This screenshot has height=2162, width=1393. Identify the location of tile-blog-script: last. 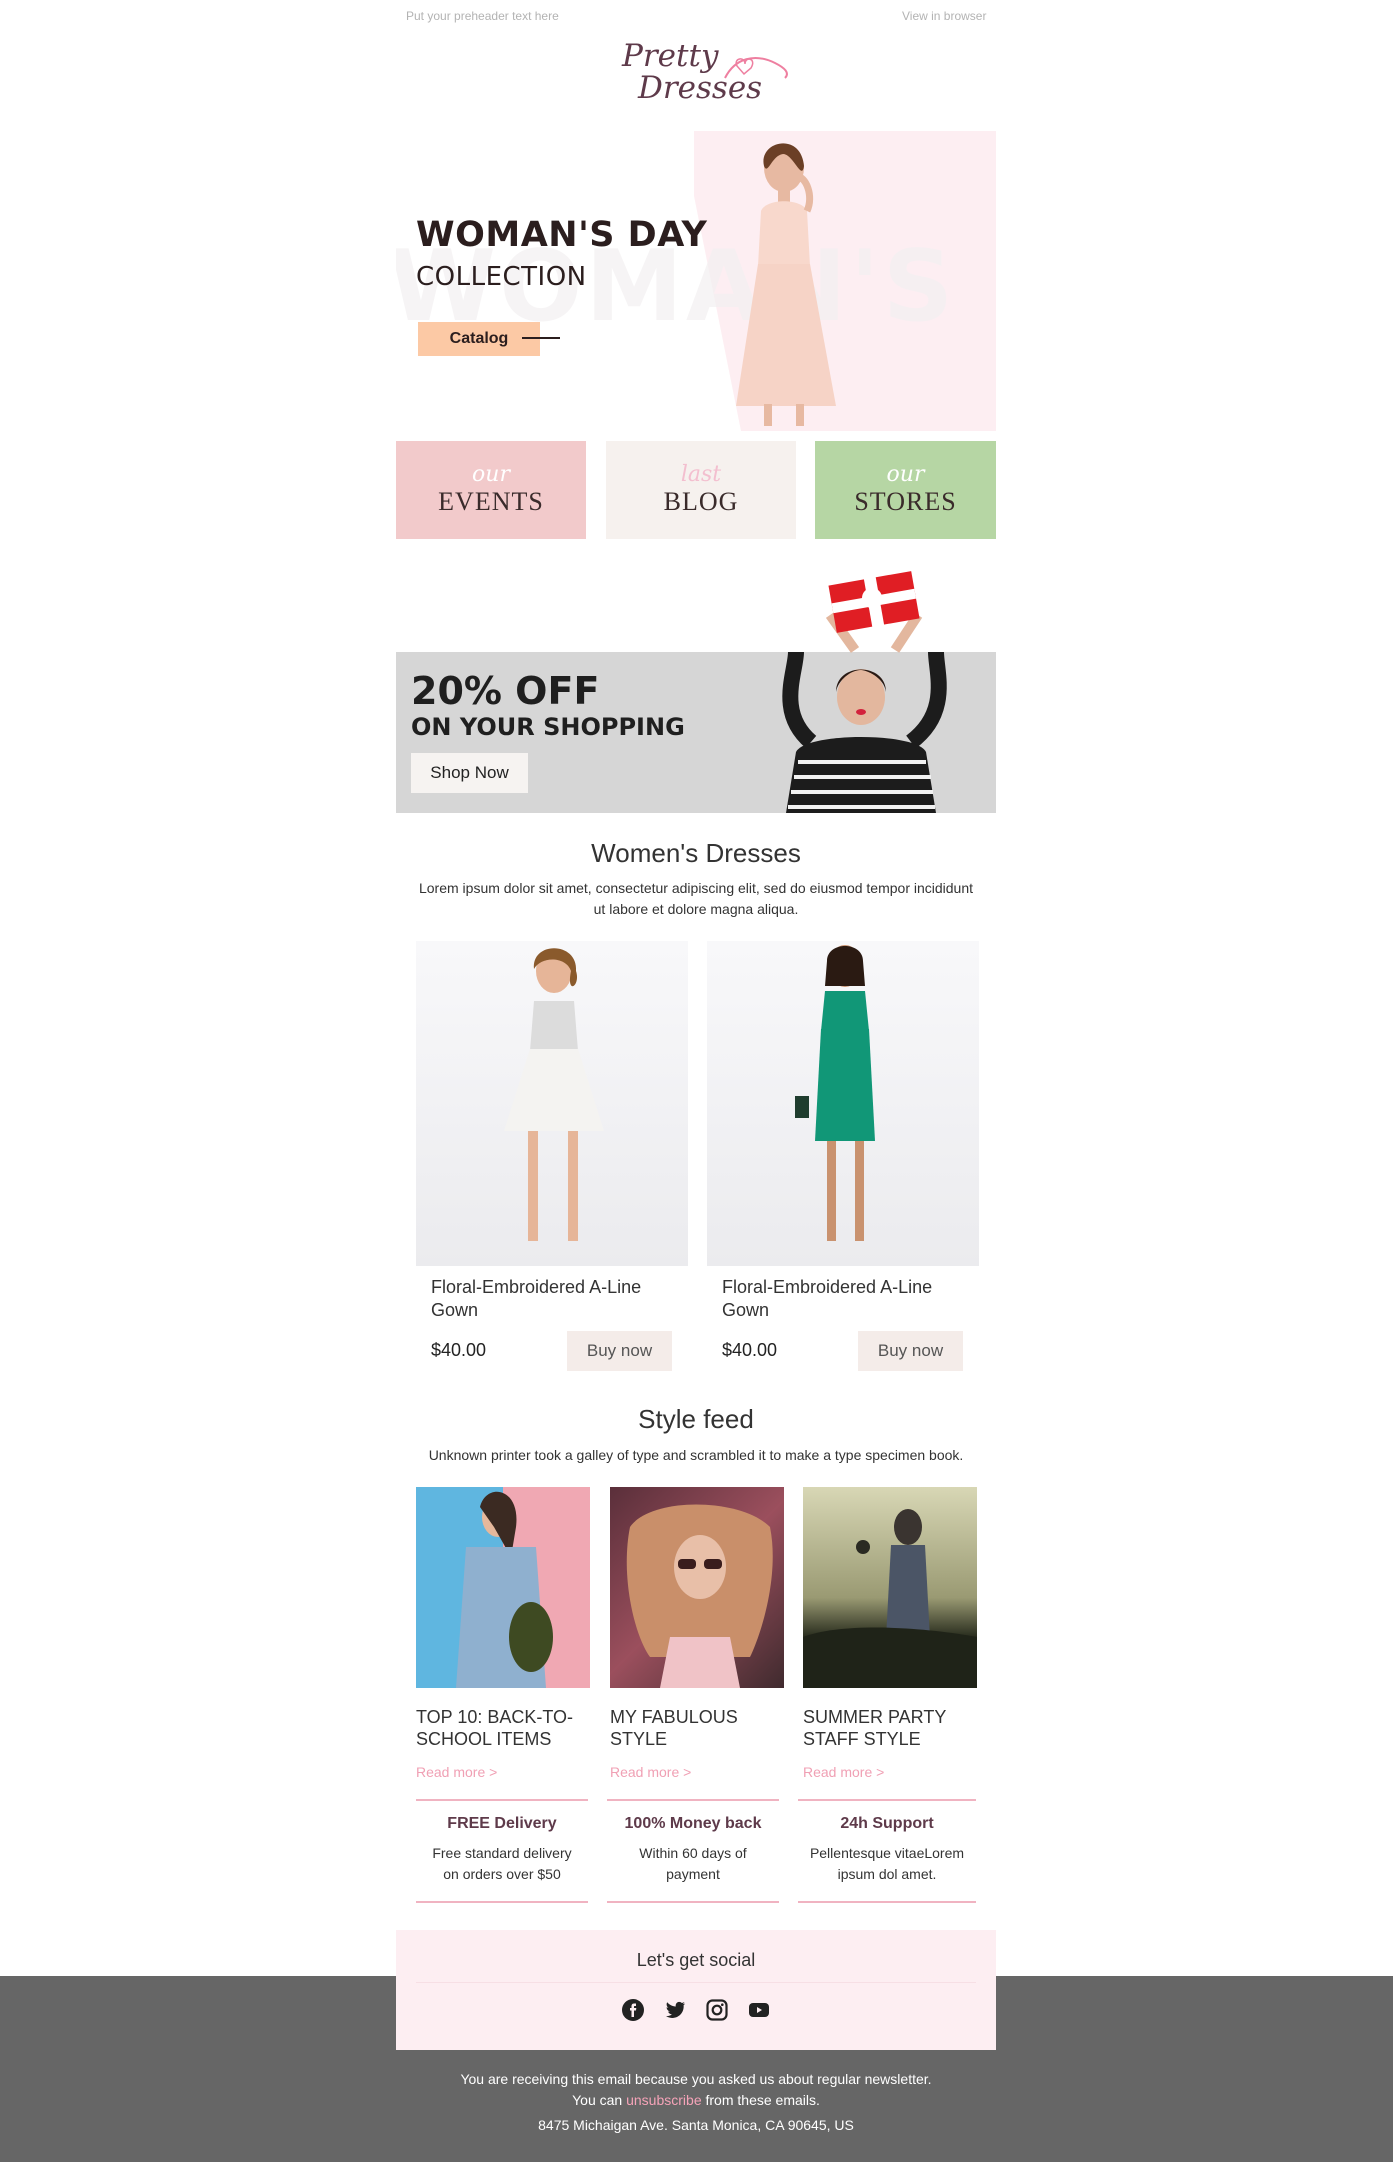
(701, 474).